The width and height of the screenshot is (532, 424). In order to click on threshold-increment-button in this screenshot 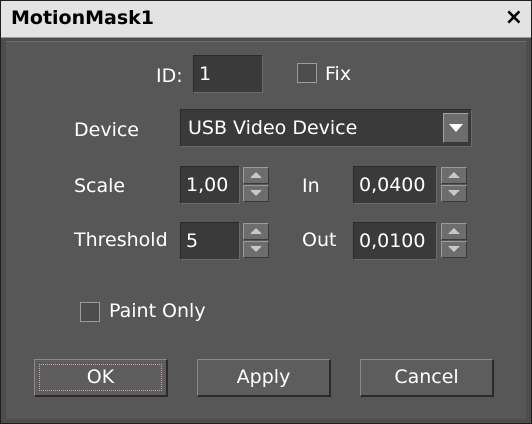, I will do `click(256, 231)`.